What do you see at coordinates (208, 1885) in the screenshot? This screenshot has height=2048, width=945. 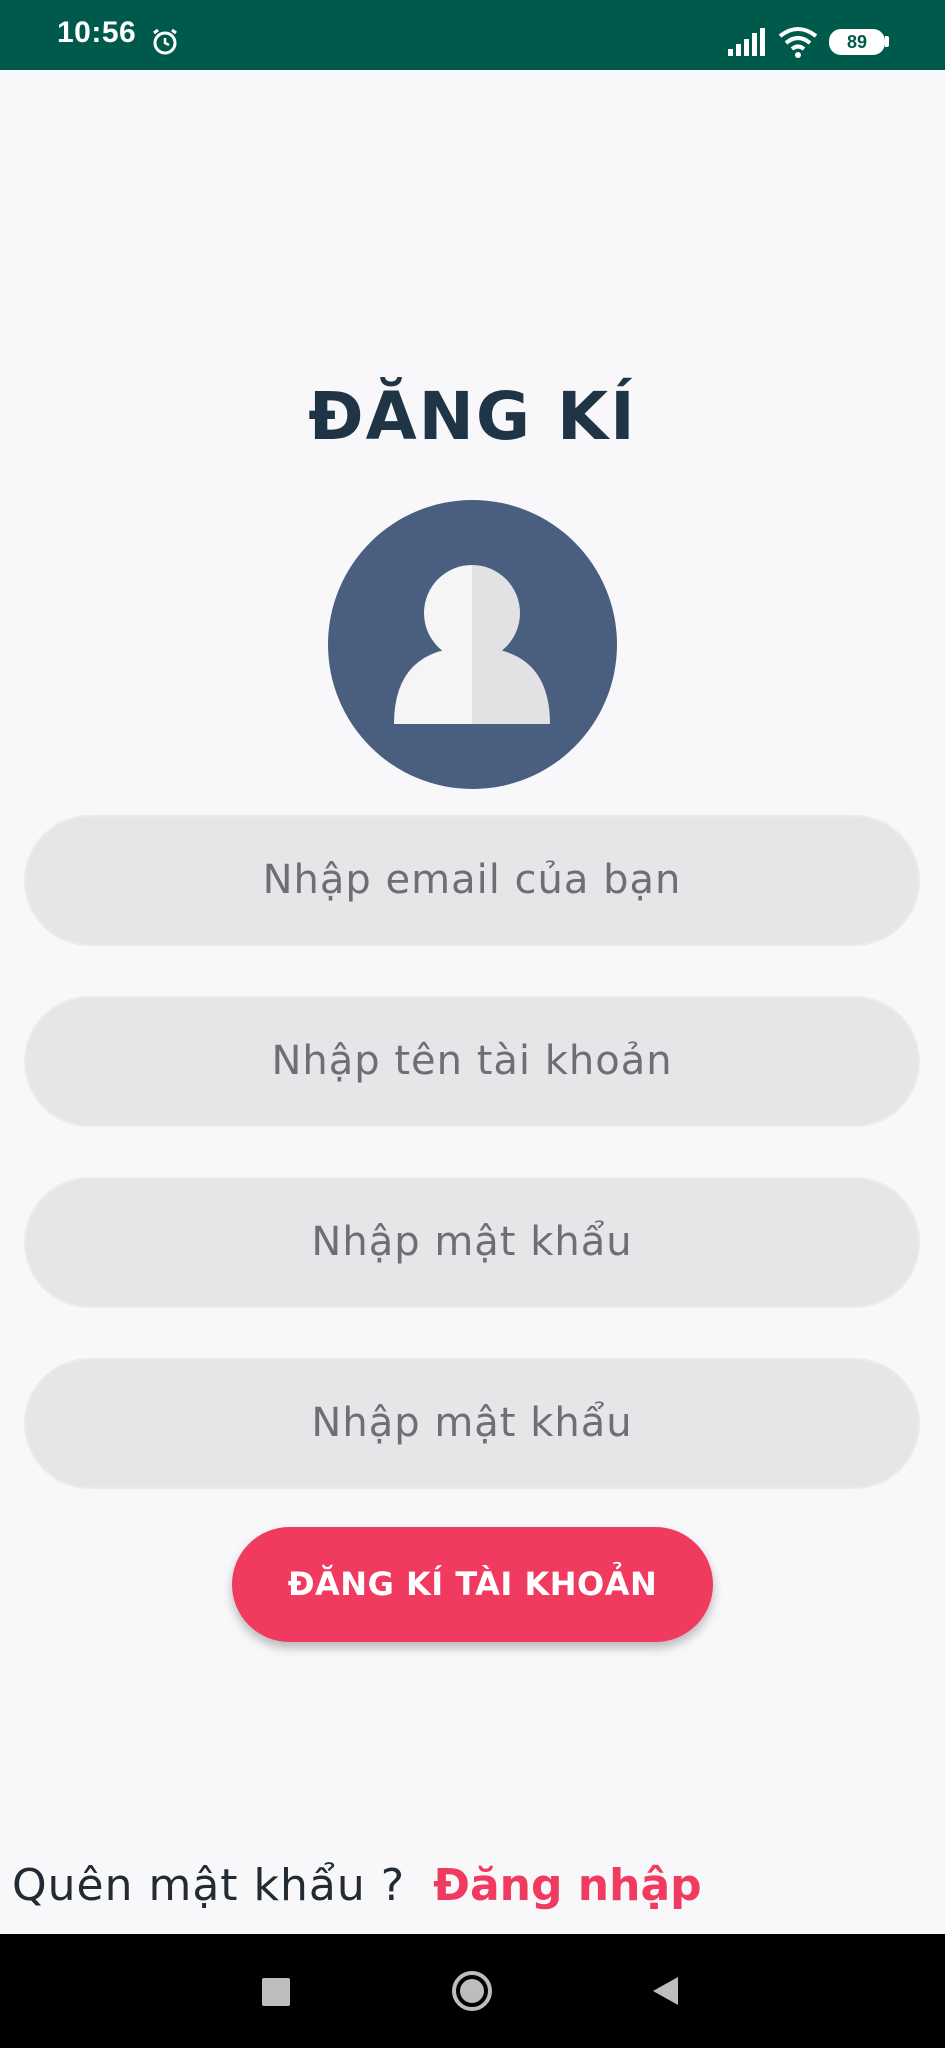 I see `forgot-password-link: Quên mật khẩu ?` at bounding box center [208, 1885].